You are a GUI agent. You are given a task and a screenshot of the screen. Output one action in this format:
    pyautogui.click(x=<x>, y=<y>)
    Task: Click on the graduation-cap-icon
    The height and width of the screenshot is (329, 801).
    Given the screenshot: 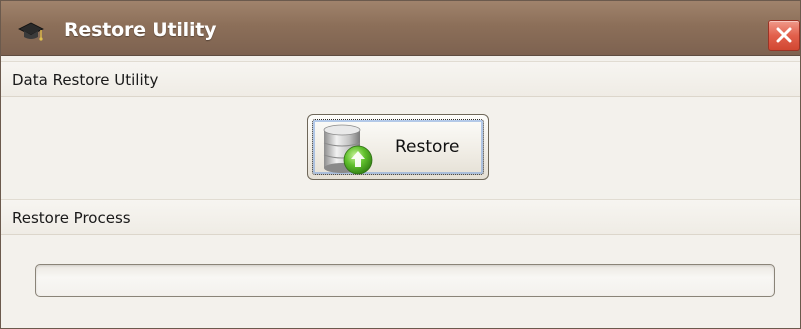 What is the action you would take?
    pyautogui.click(x=31, y=32)
    